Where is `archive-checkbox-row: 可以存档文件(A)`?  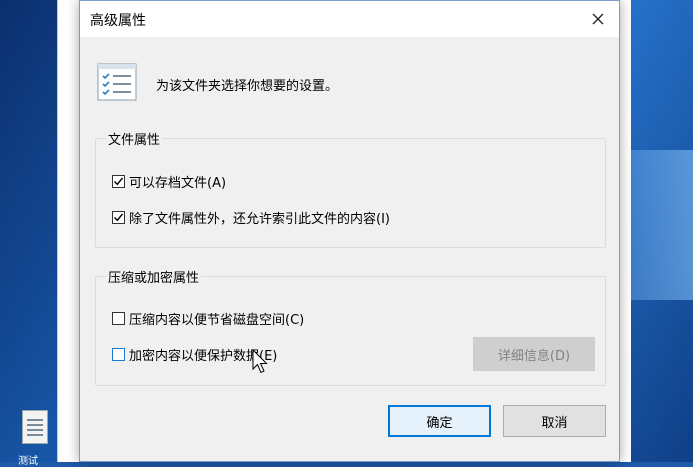 archive-checkbox-row: 可以存档文件(A) is located at coordinates (169, 181).